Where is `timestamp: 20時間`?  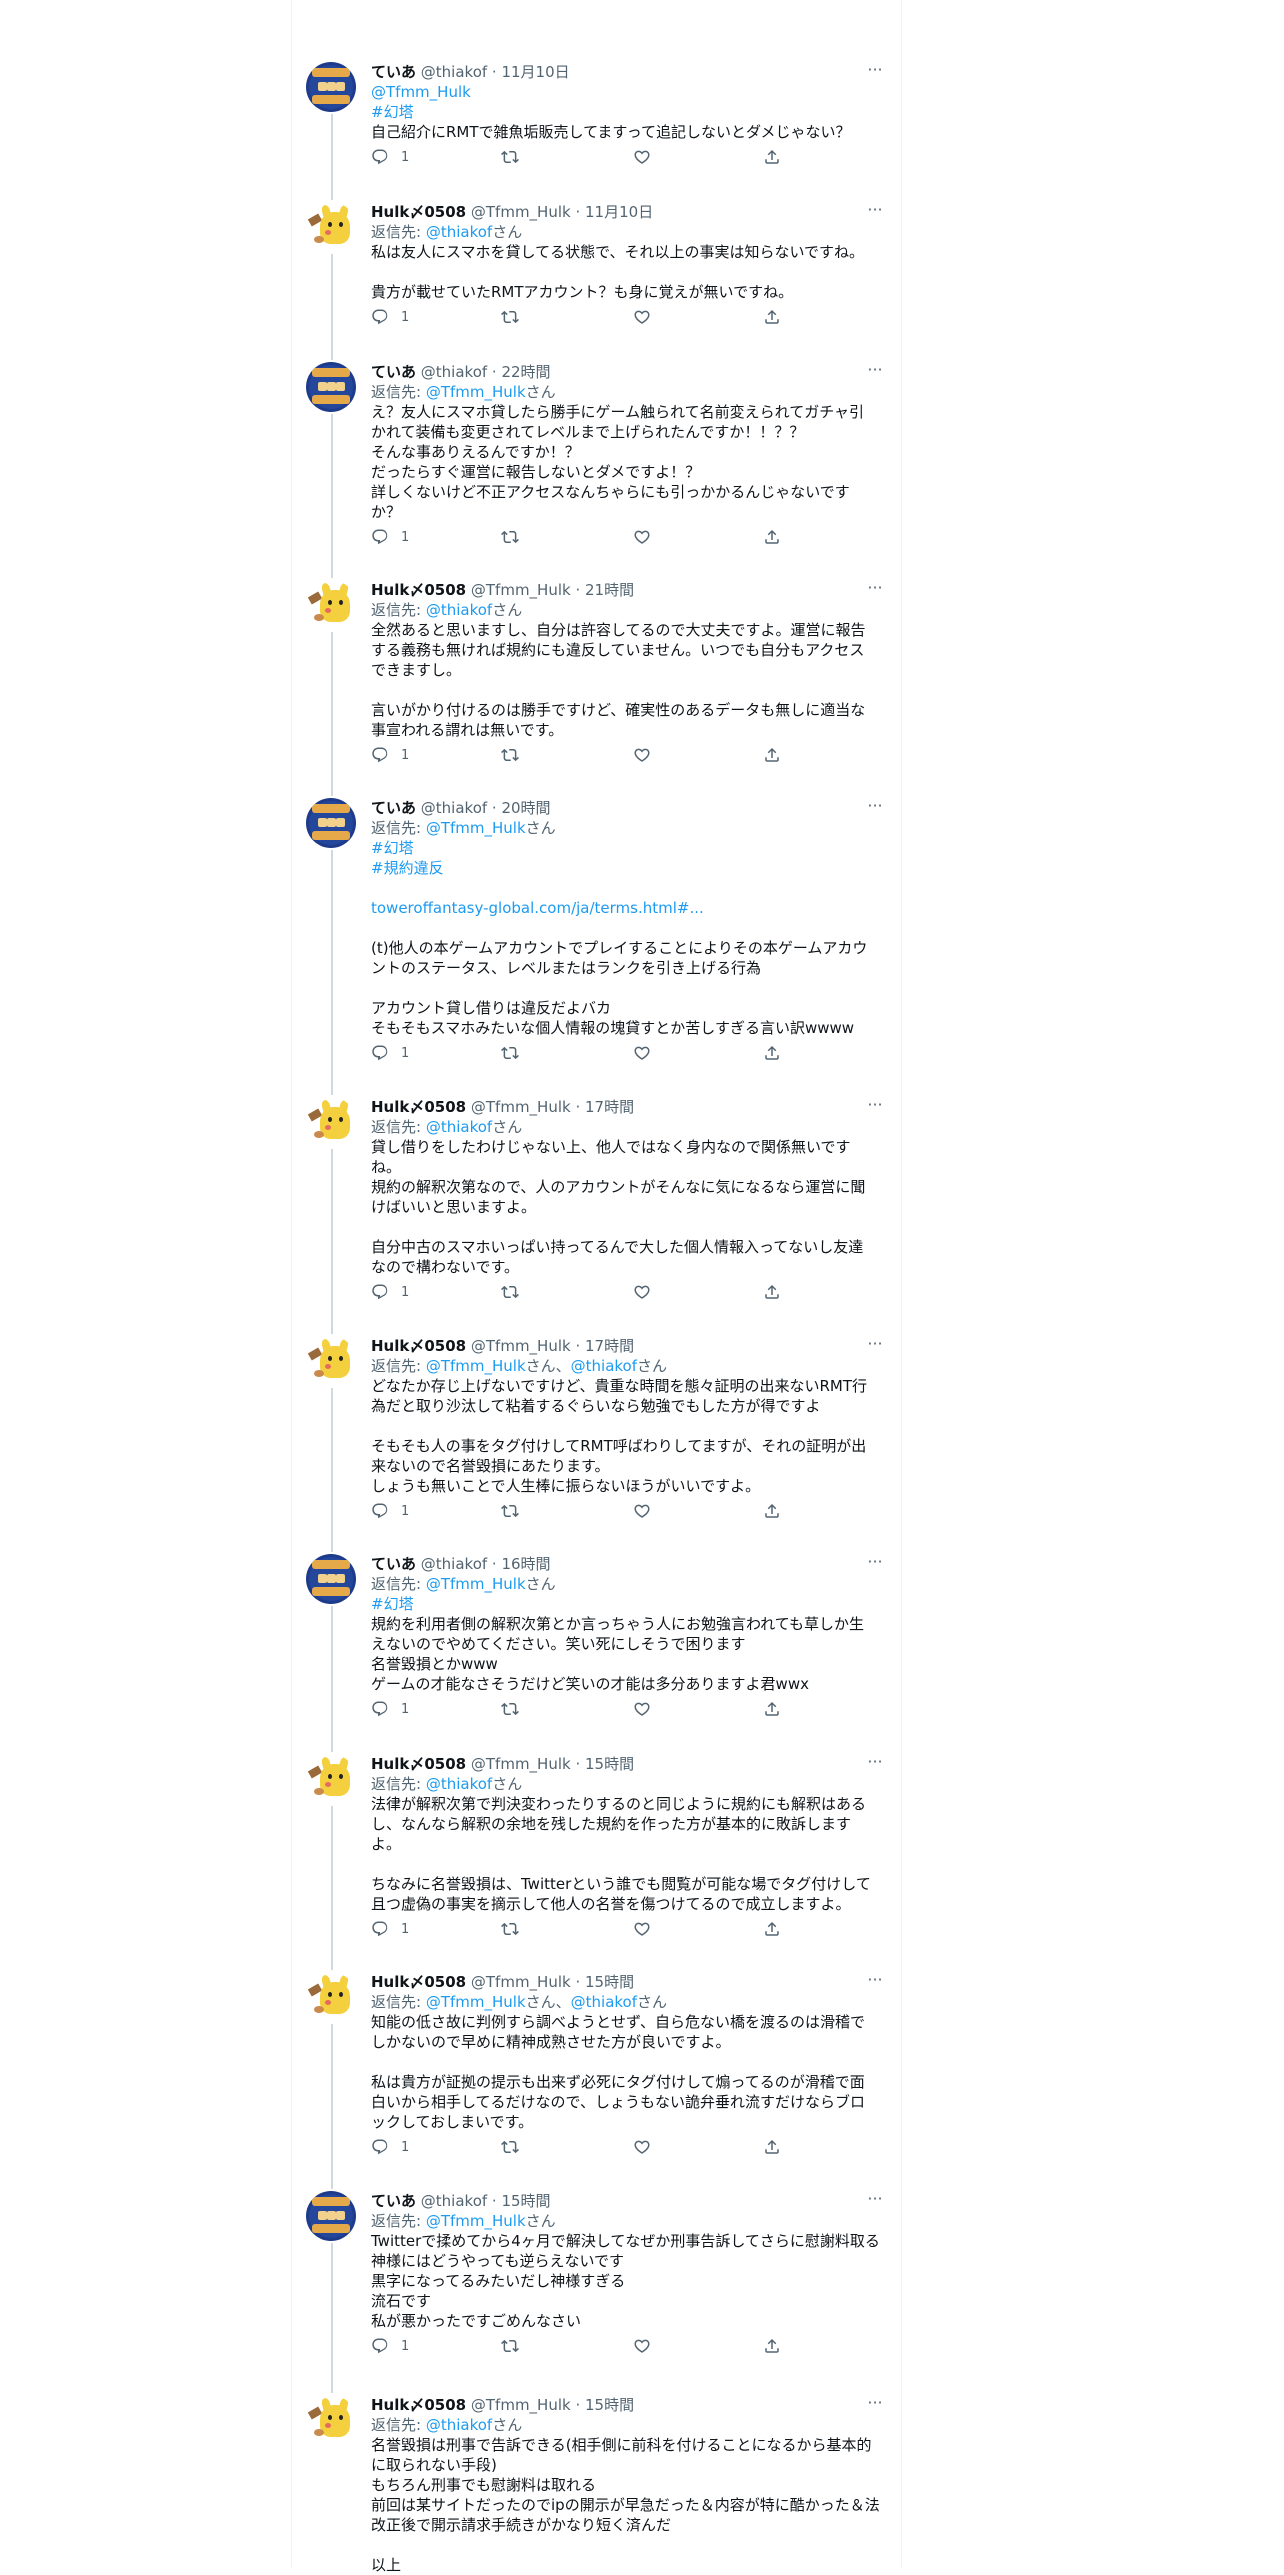
timestamp: 20時間 is located at coordinates (525, 808).